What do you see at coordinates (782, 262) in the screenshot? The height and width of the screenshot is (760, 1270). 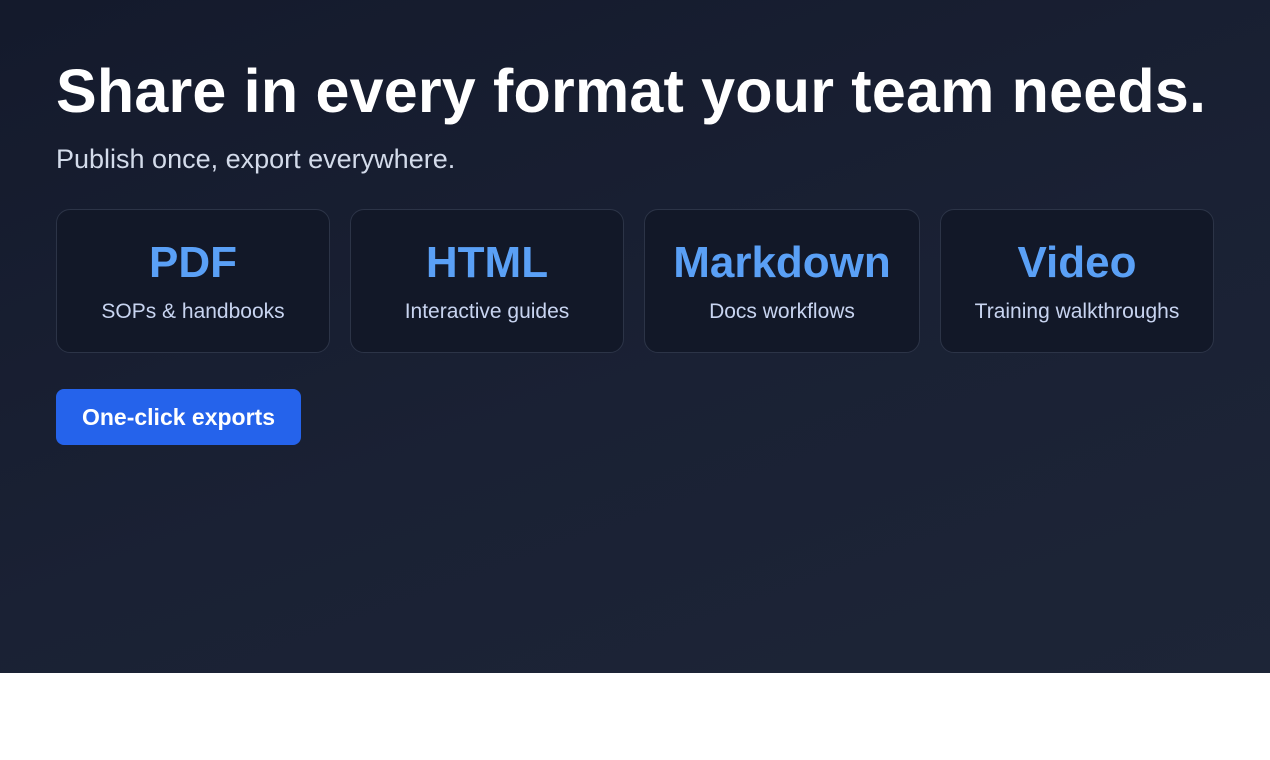 I see `format-name: Markdown` at bounding box center [782, 262].